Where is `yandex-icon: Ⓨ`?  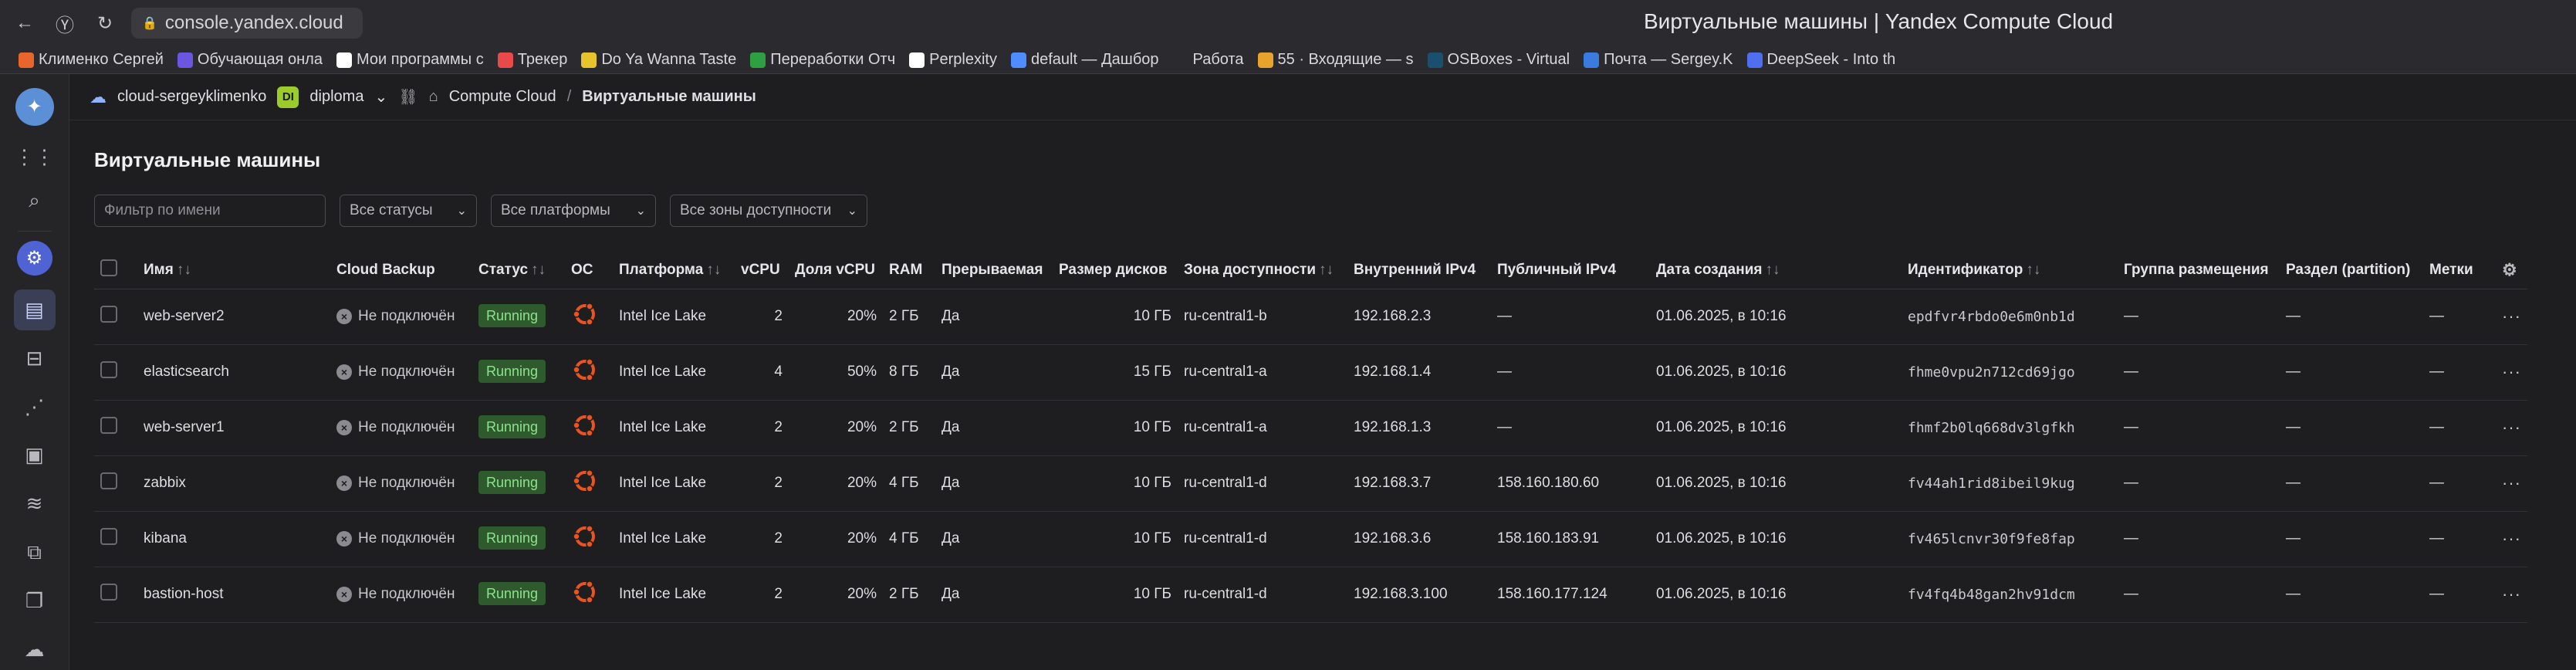
yandex-icon: Ⓨ is located at coordinates (64, 24).